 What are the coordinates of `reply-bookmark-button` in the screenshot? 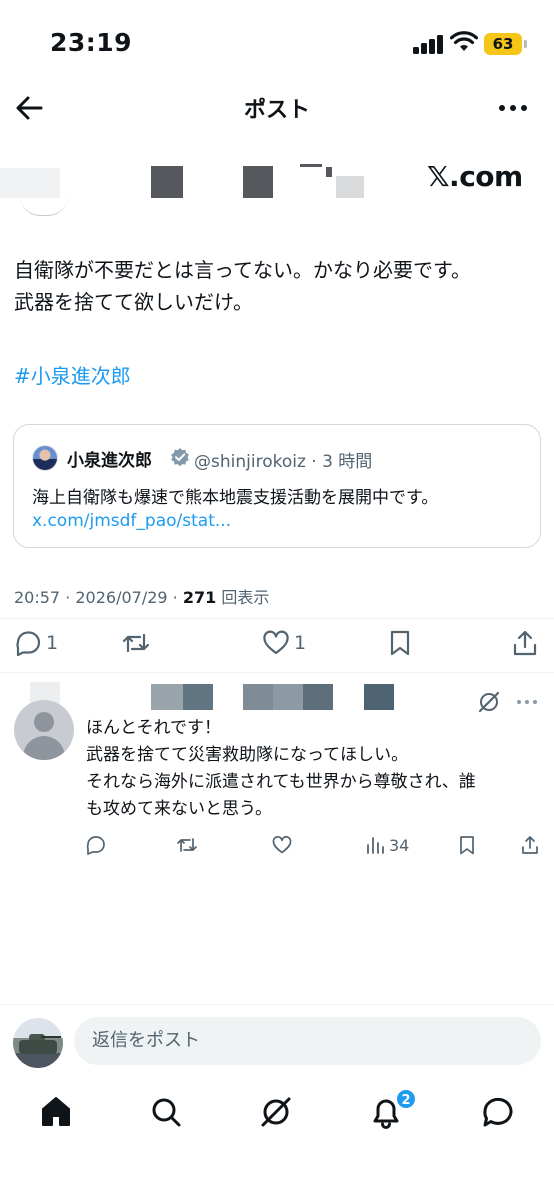 It's located at (467, 845).